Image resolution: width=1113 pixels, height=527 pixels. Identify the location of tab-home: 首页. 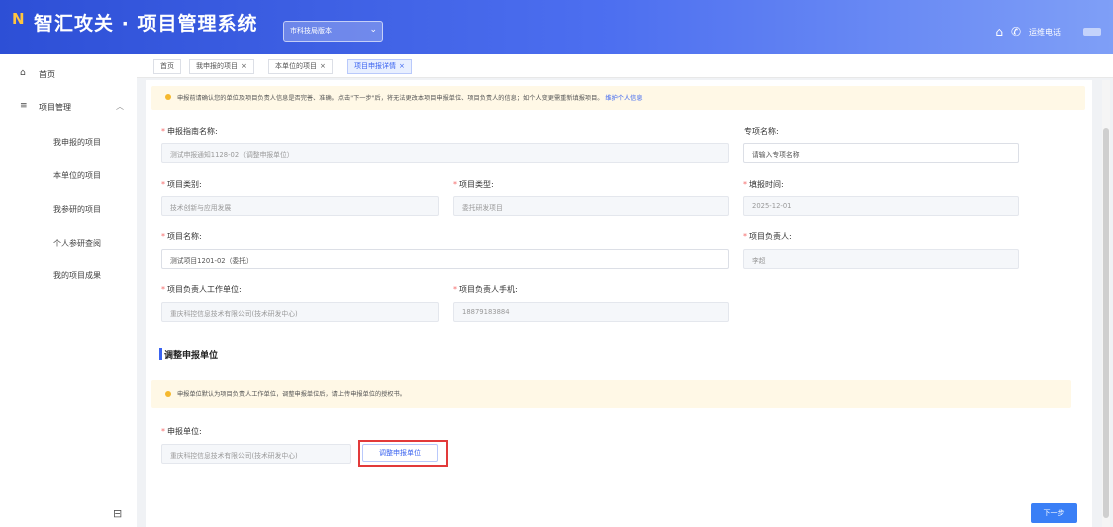
(167, 66).